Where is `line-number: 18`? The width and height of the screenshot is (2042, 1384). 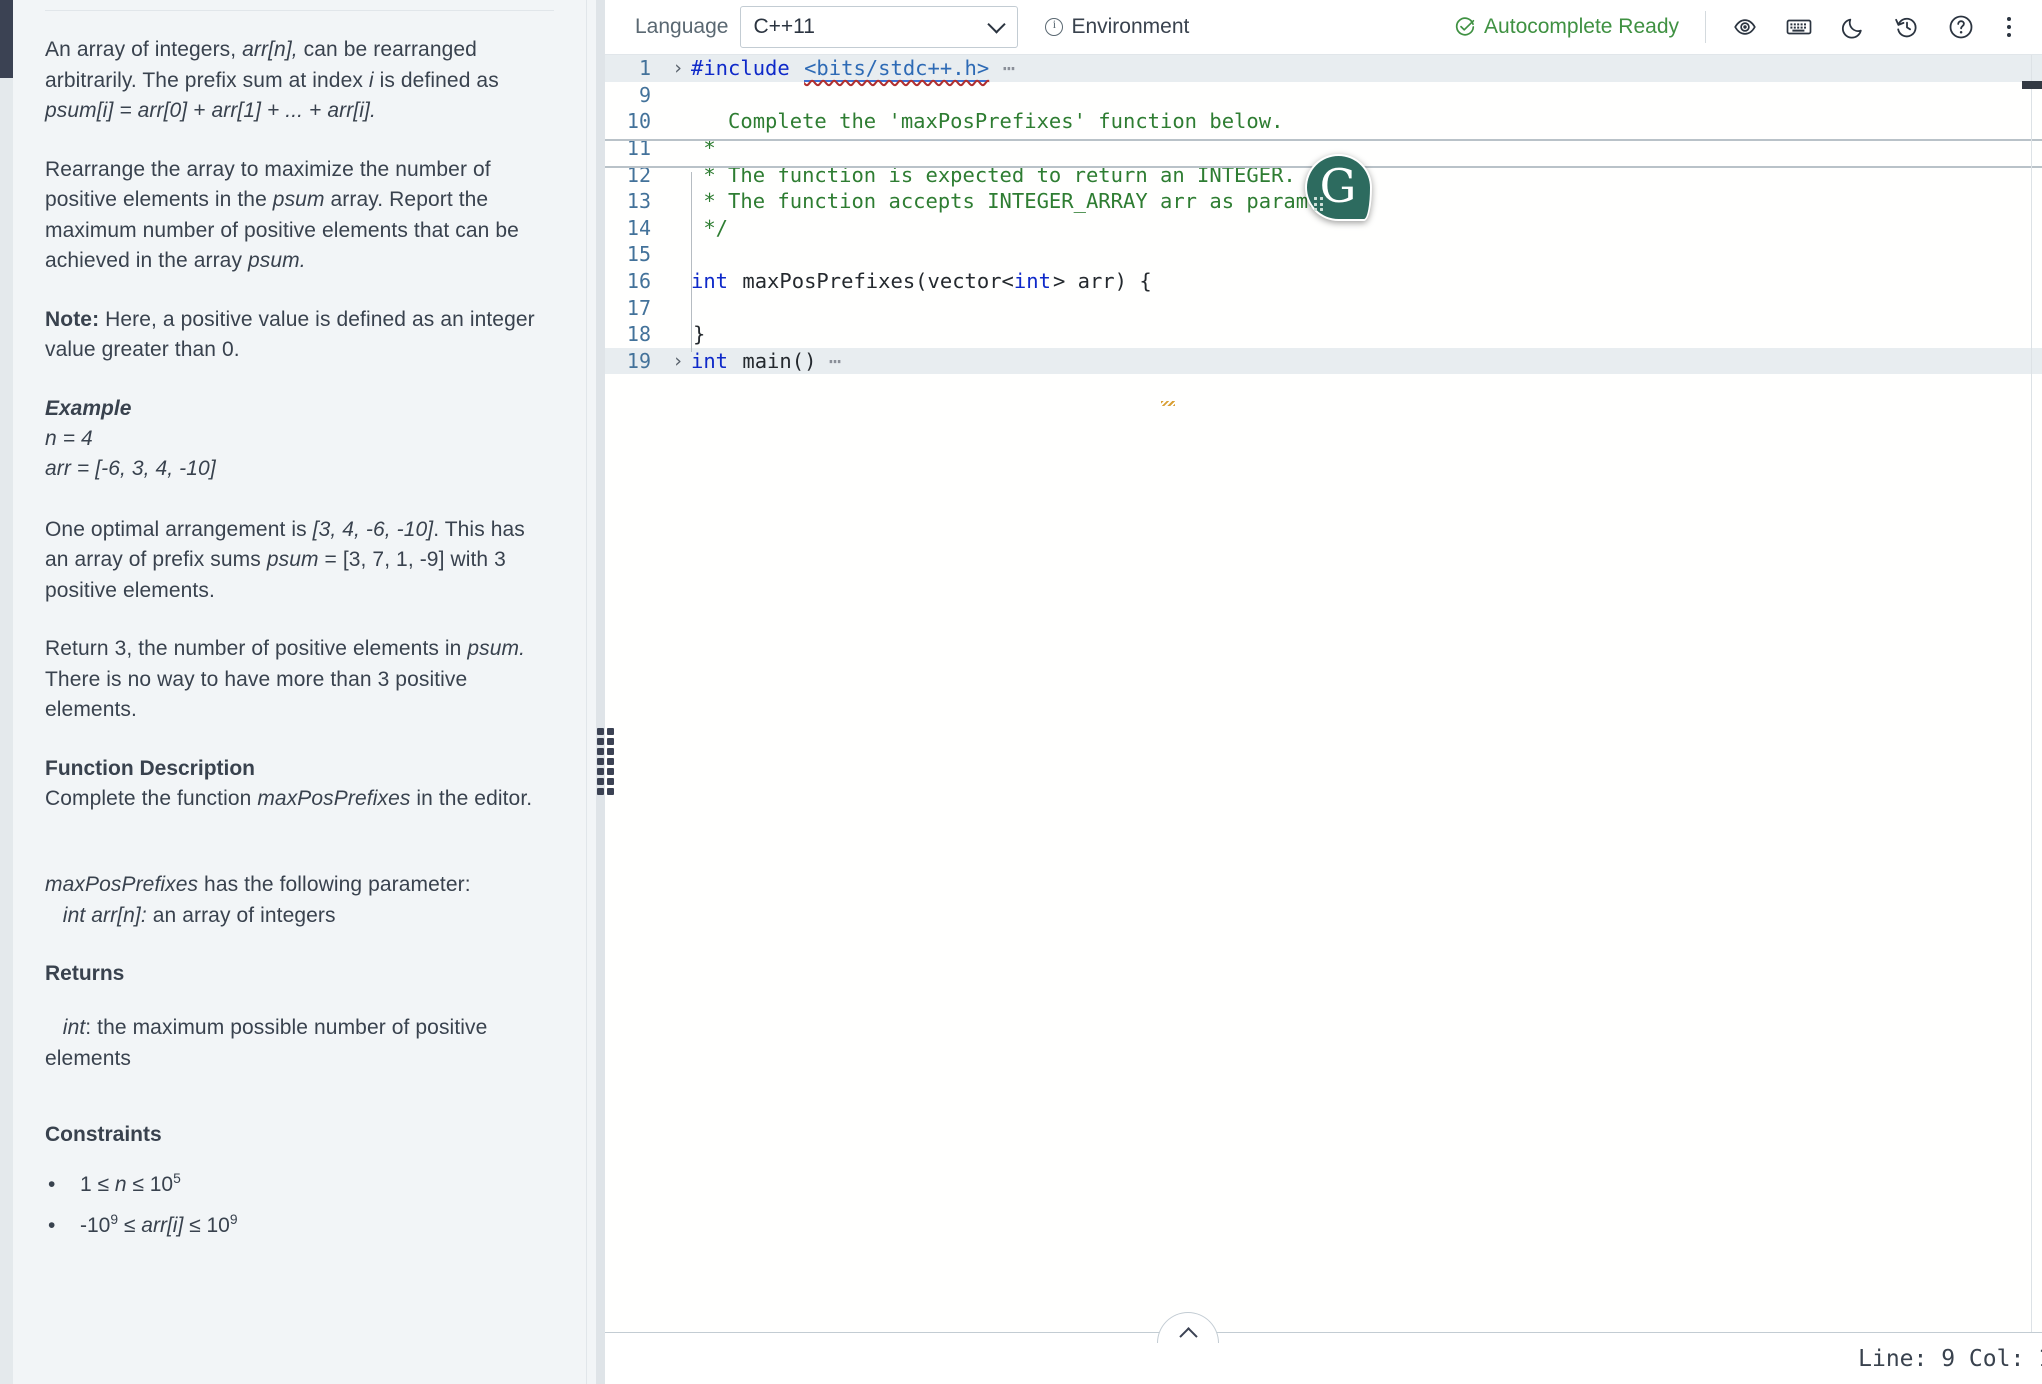
line-number: 18 is located at coordinates (638, 334).